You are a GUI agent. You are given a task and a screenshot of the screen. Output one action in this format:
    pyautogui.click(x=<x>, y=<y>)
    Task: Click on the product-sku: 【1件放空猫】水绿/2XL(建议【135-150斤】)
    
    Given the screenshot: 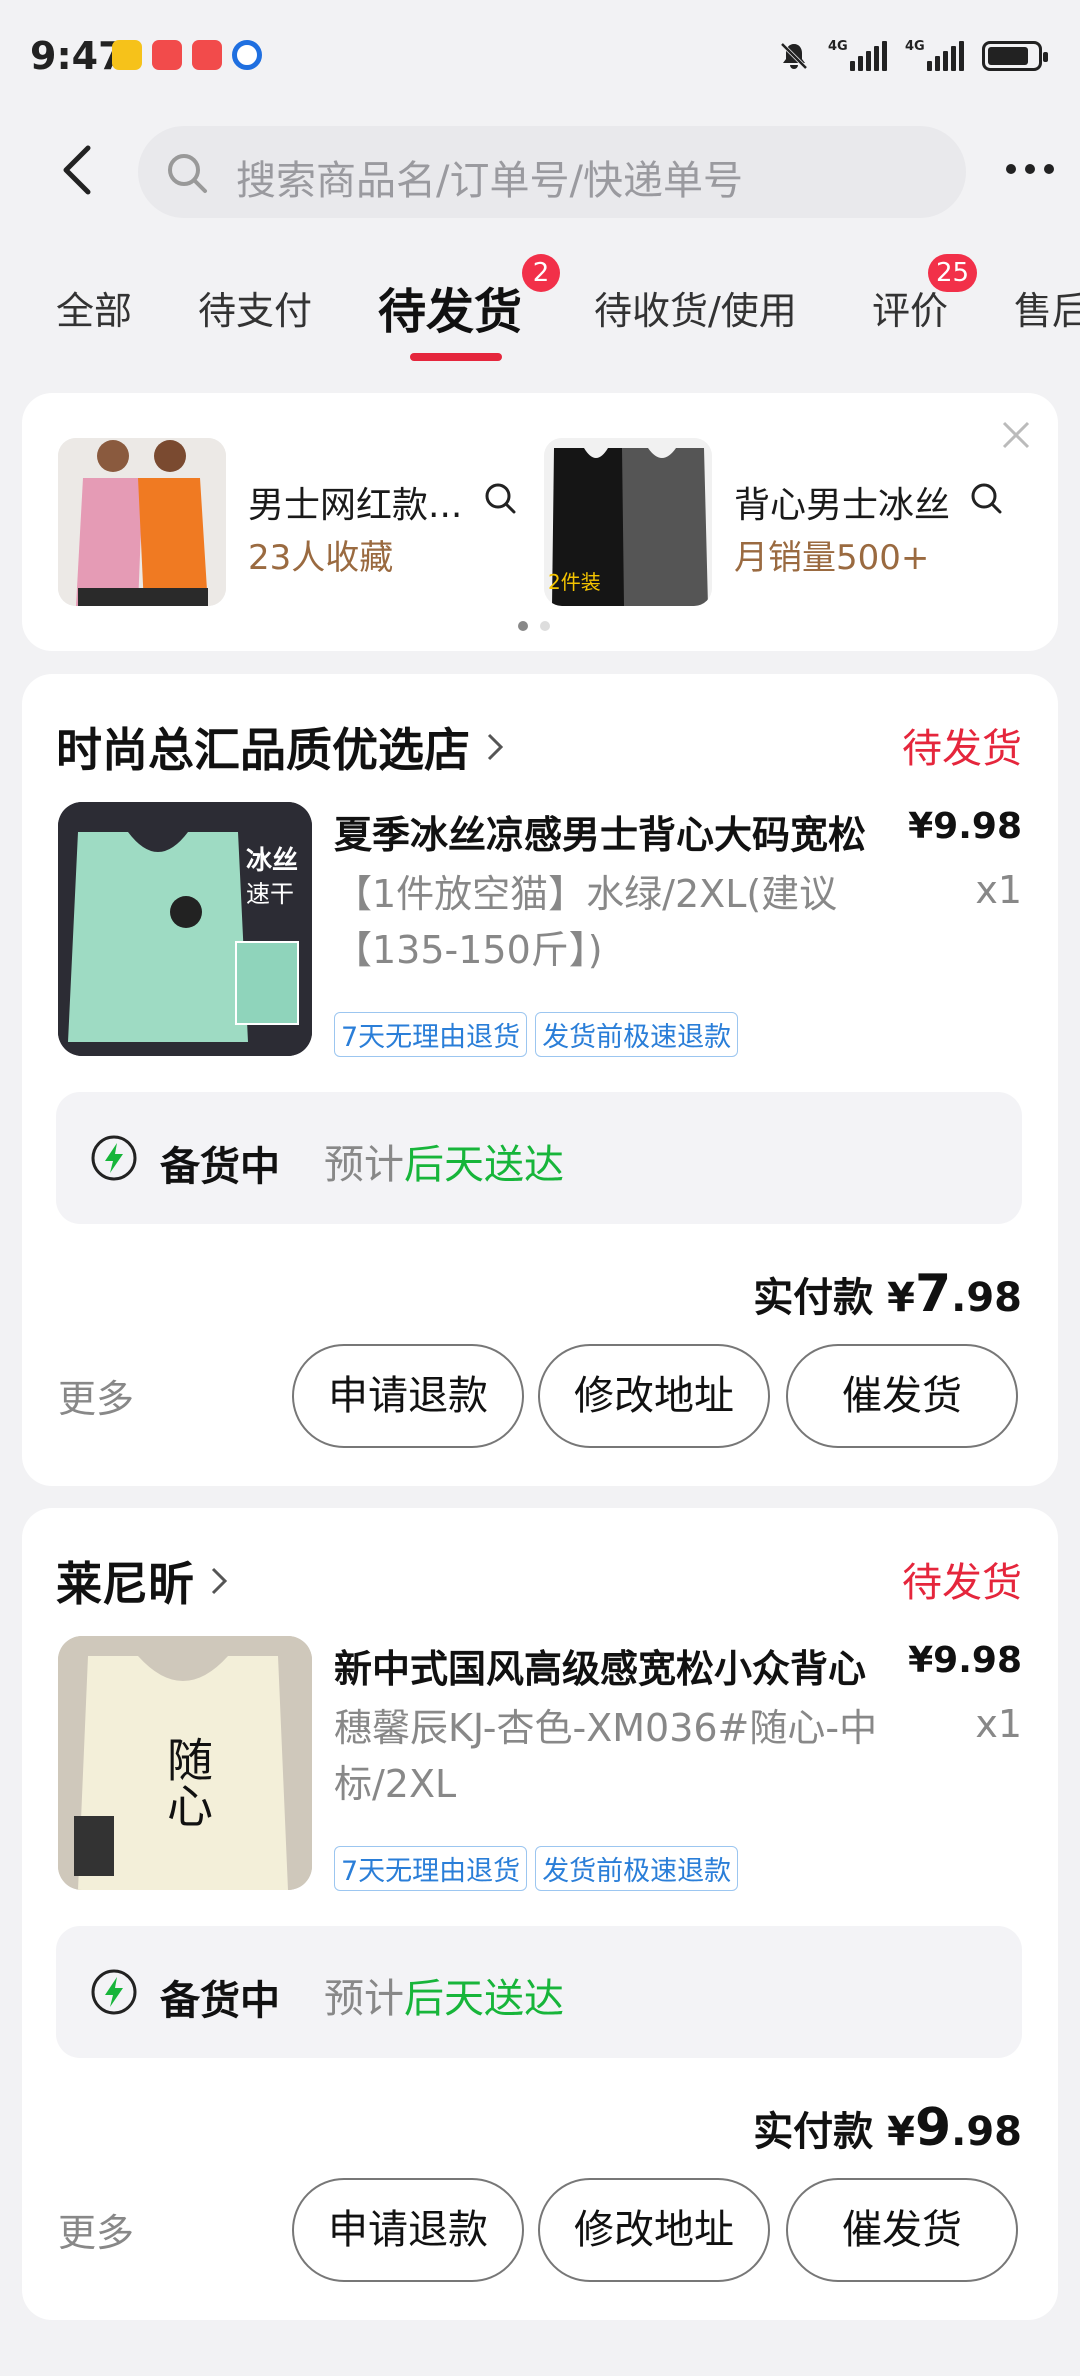 What is the action you would take?
    pyautogui.click(x=586, y=922)
    